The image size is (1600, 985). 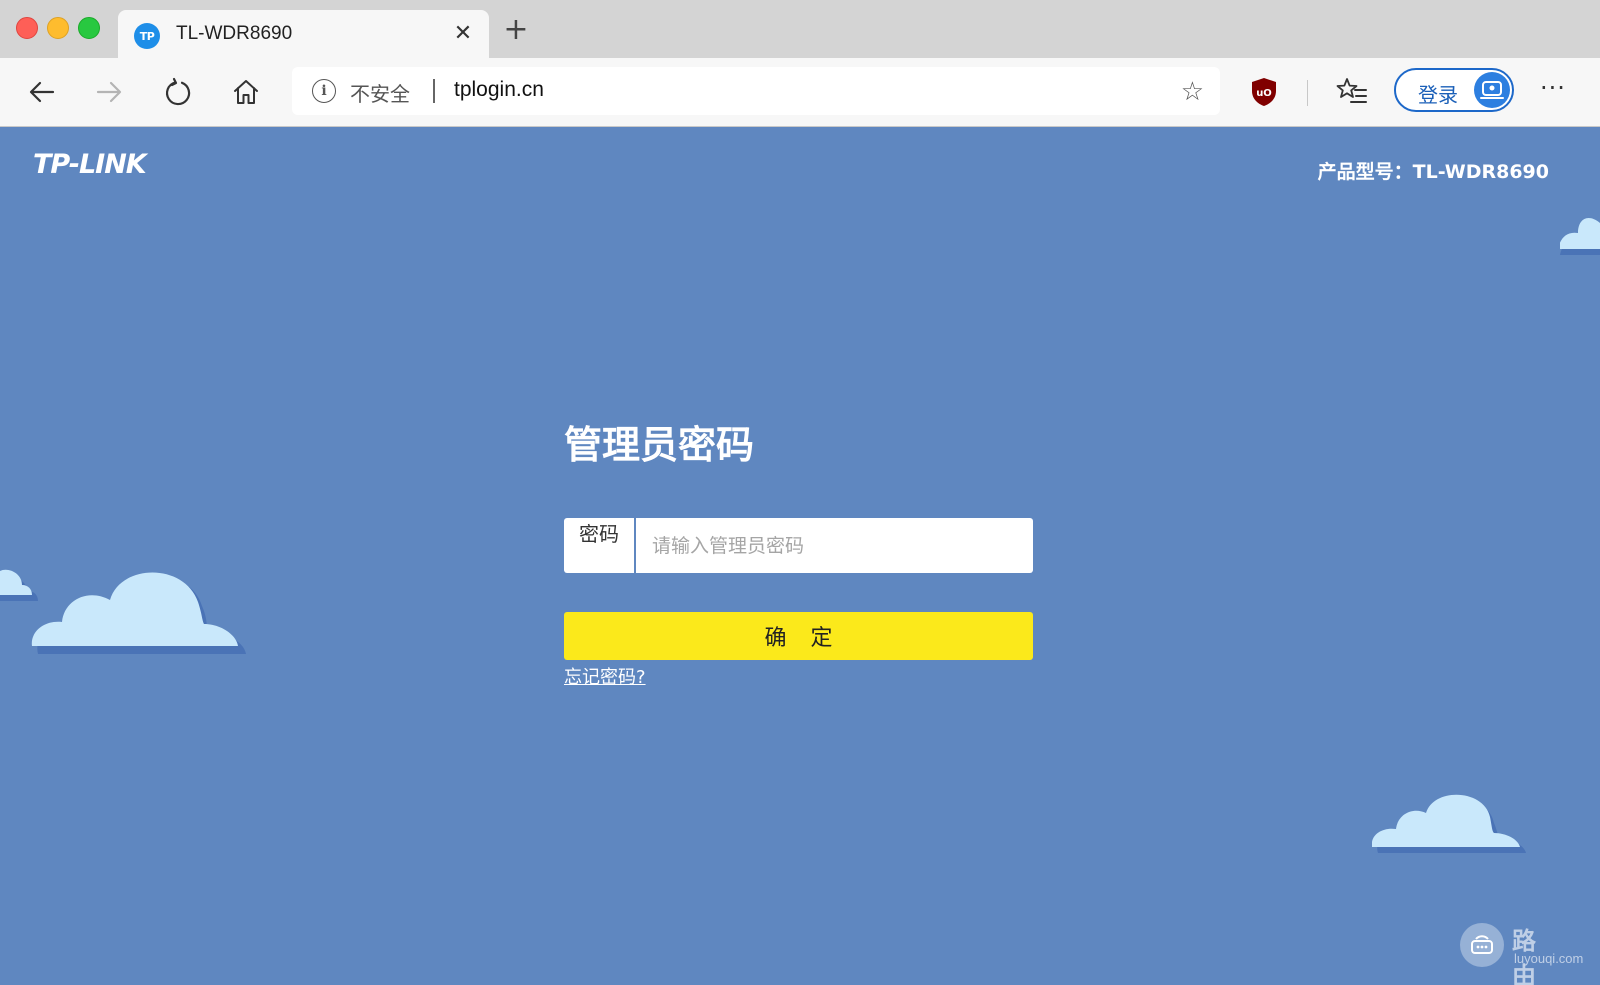 I want to click on browser-toolbar: i 不安全 tplogin.cn ☆ uO 登录 ···, so click(x=800, y=92).